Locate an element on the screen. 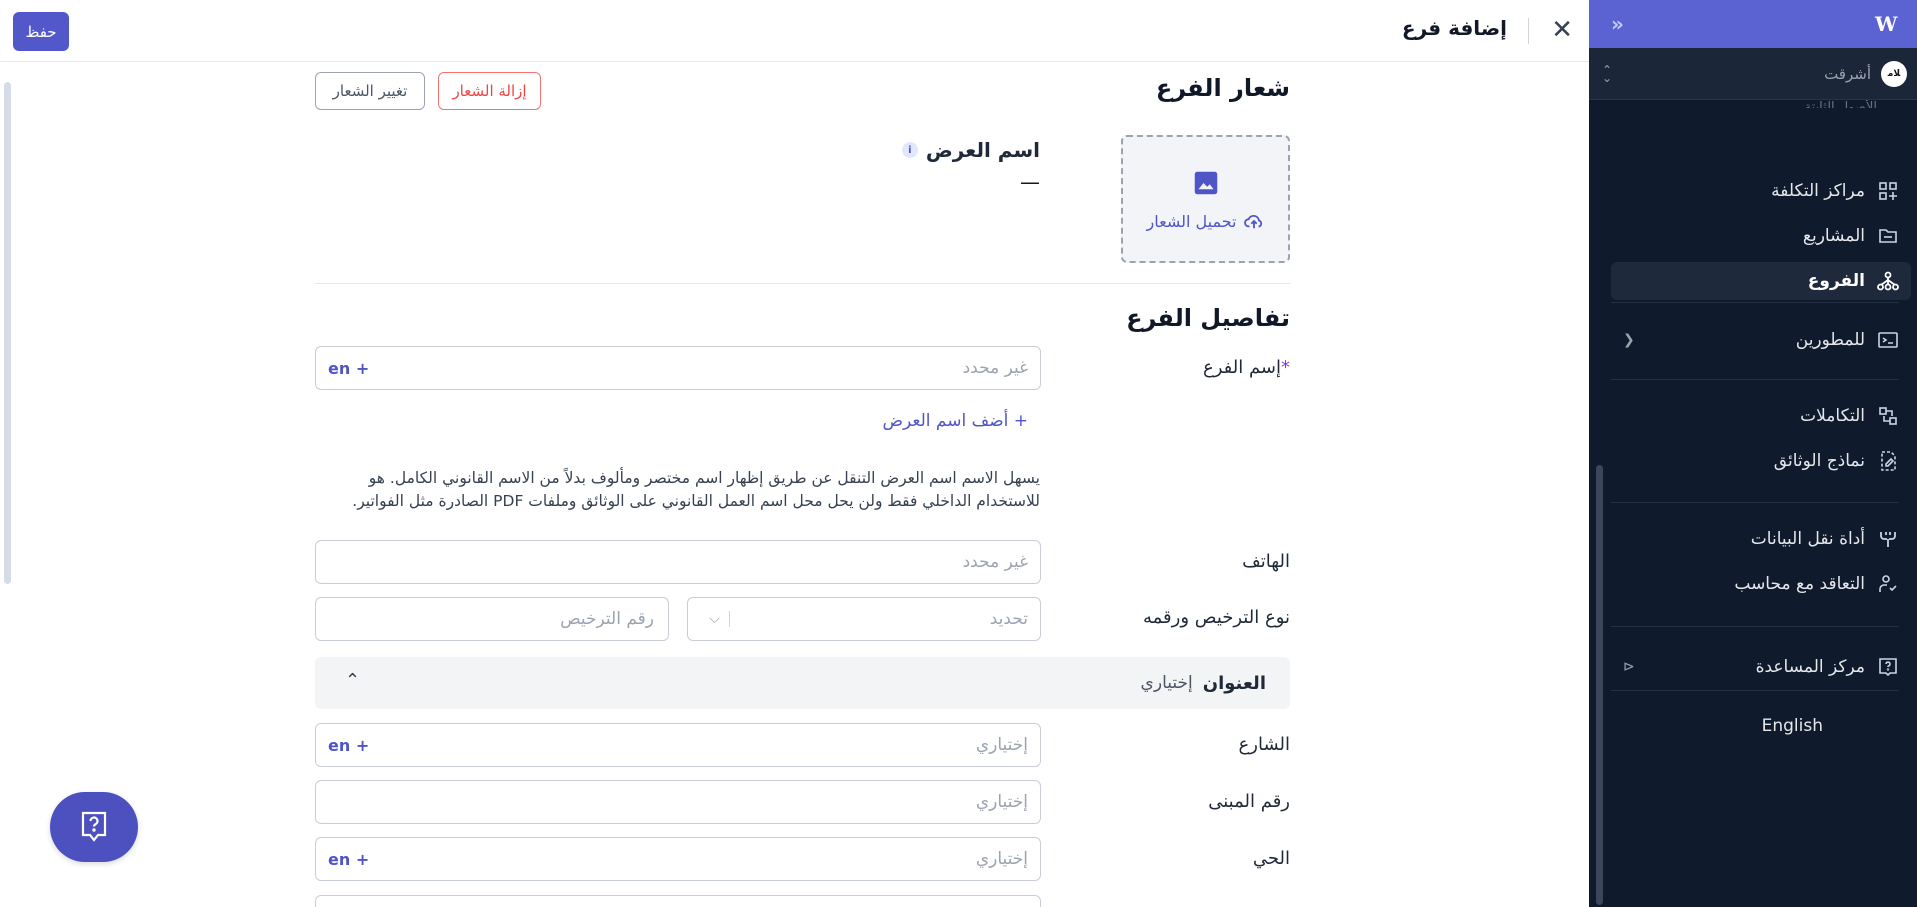 This screenshot has height=907, width=1917. logo-upload-dropzone: تحميل الشعار is located at coordinates (1205, 199).